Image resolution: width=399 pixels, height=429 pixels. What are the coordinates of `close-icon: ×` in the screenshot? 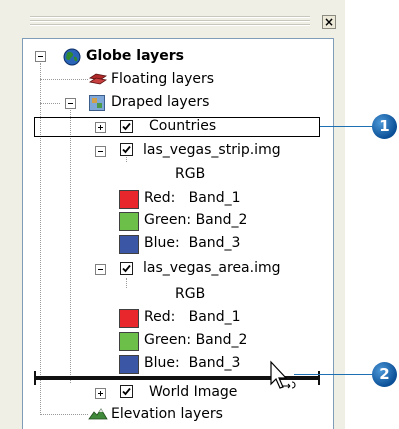 It's located at (329, 22).